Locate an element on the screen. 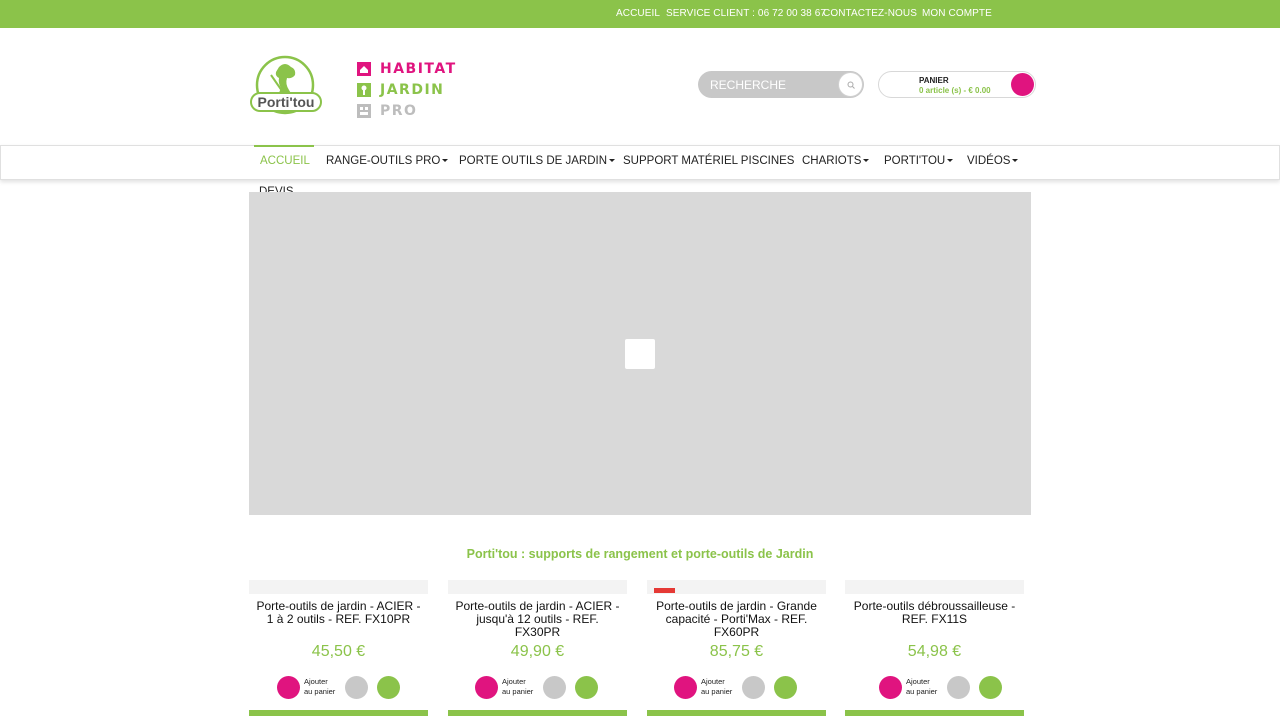 The image size is (1280, 720). nav-item-label: RANGE-OUTILS PRO is located at coordinates (383, 161).